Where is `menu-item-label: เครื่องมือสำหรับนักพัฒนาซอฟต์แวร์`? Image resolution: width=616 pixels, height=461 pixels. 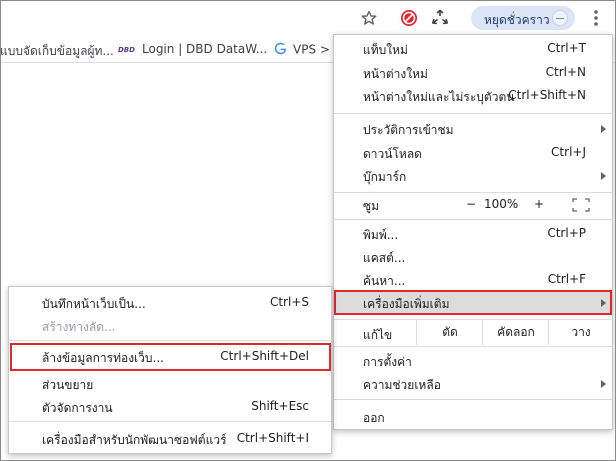
menu-item-label: เครื่องมือสำหรับนักพัฒนาซอฟต์แวร์ is located at coordinates (134, 440).